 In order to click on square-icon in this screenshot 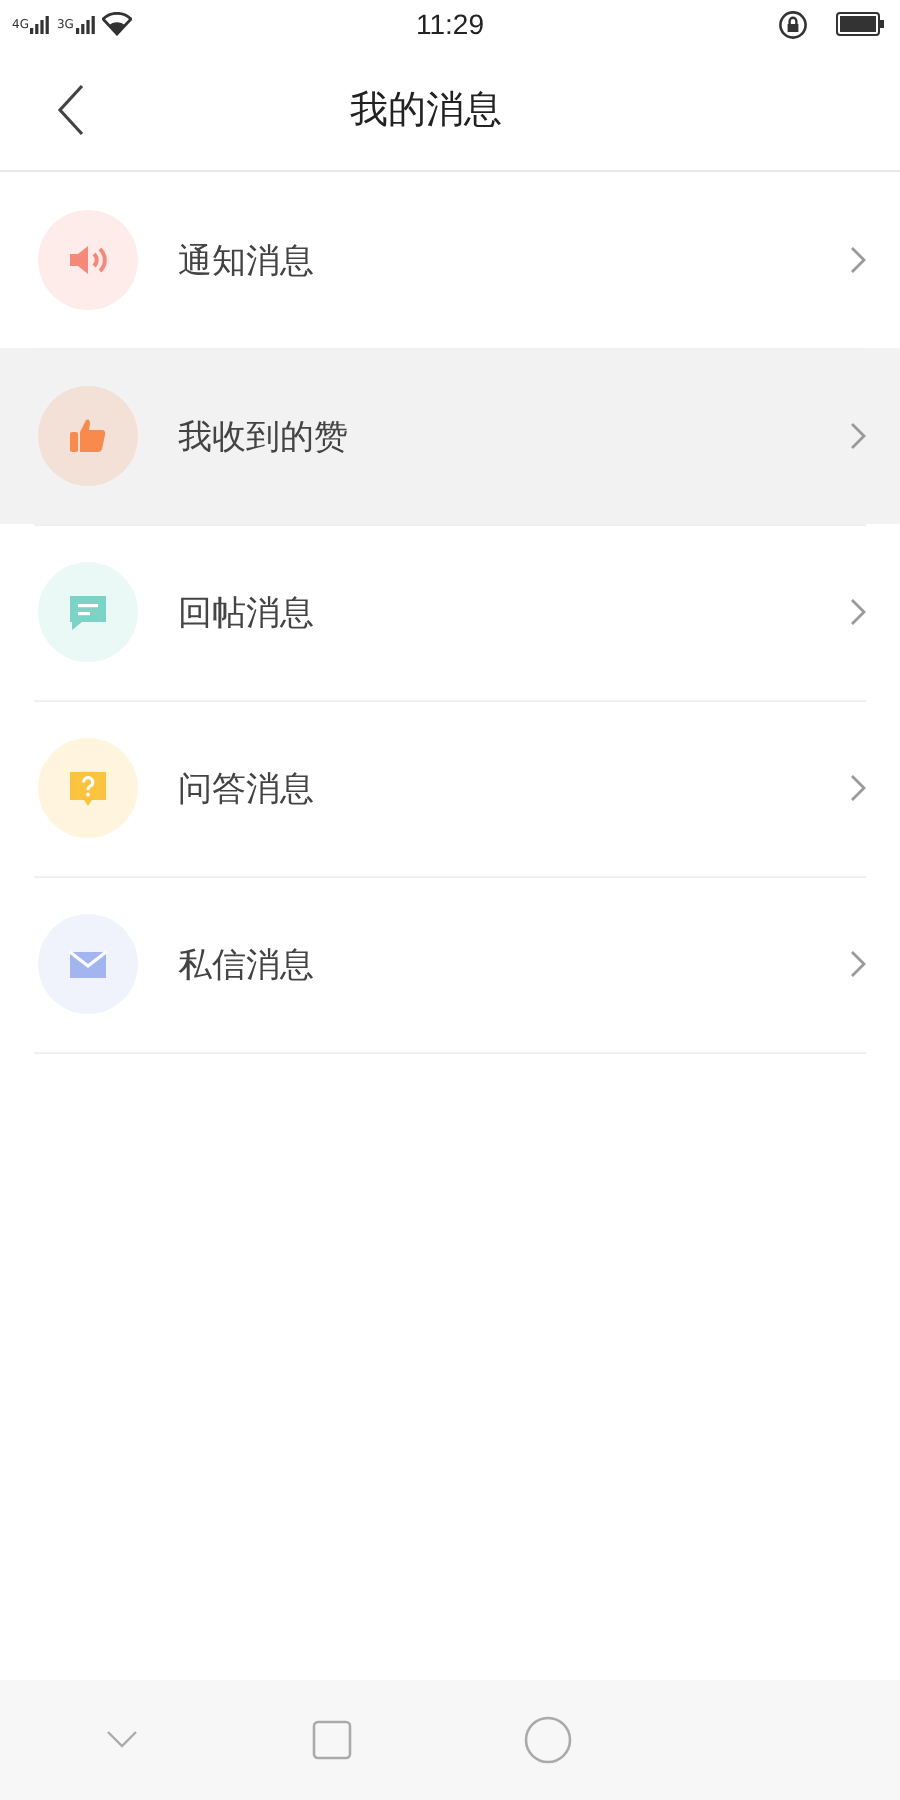, I will do `click(331, 1740)`.